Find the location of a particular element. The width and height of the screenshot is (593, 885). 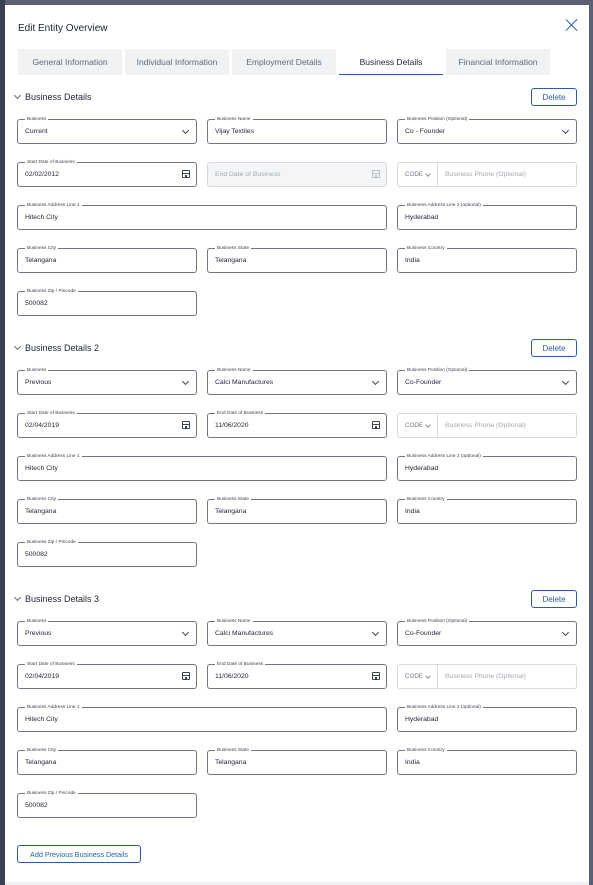

add-previous-business-button: Add Previous Business Details is located at coordinates (79, 854).